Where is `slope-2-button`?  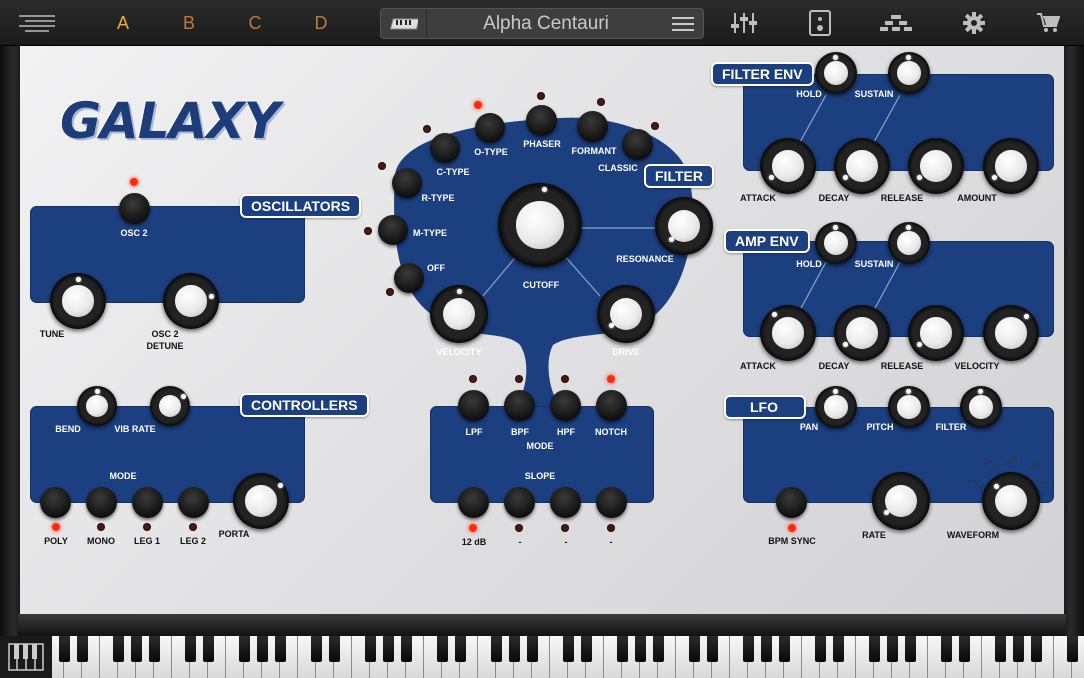 slope-2-button is located at coordinates (519, 502).